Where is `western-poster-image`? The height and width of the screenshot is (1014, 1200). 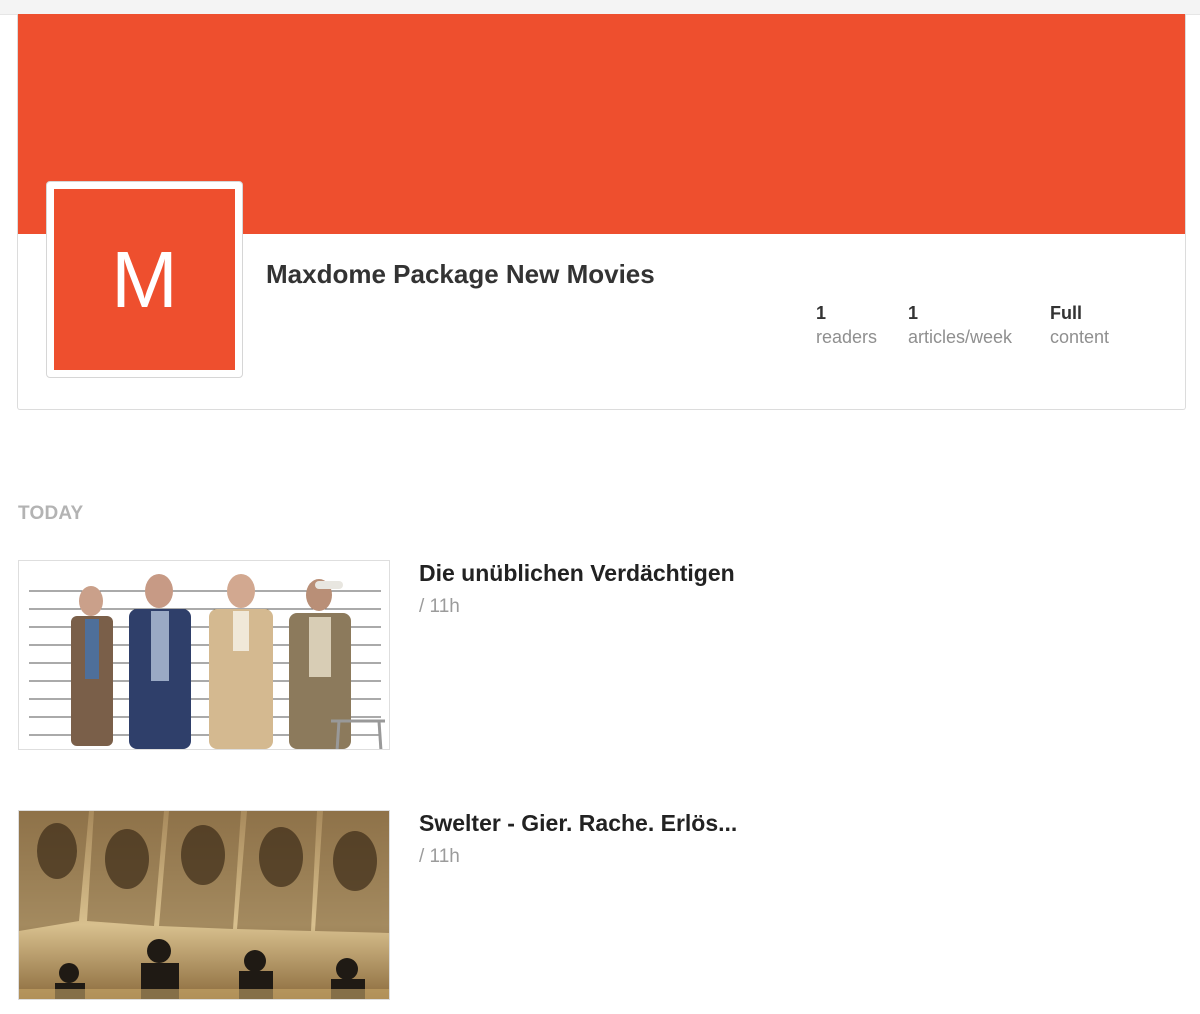
western-poster-image is located at coordinates (204, 905).